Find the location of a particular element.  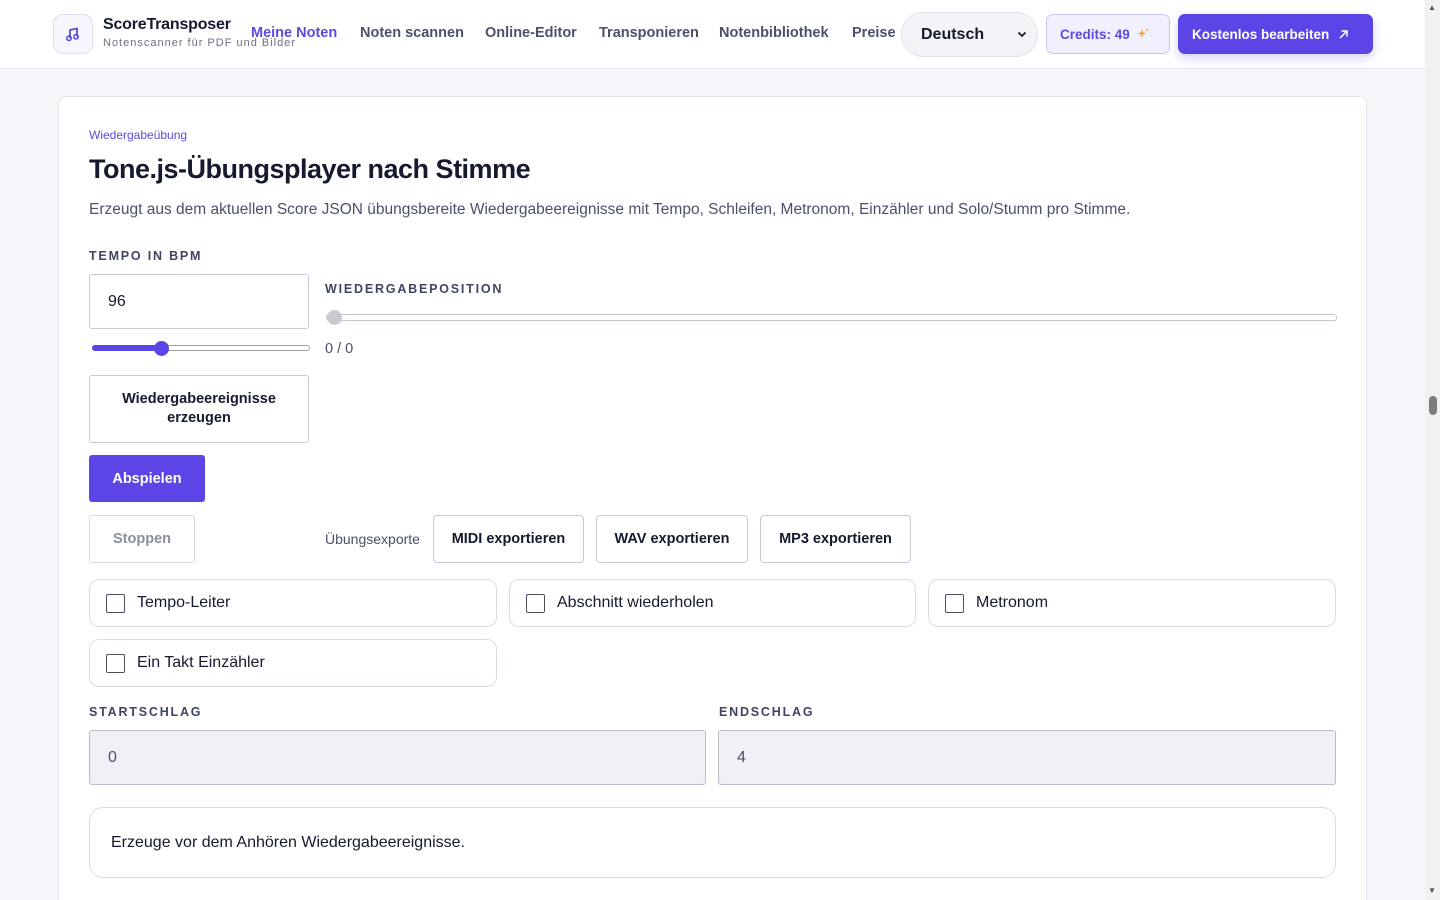

tempo-leiter-checkbox is located at coordinates (115, 603).